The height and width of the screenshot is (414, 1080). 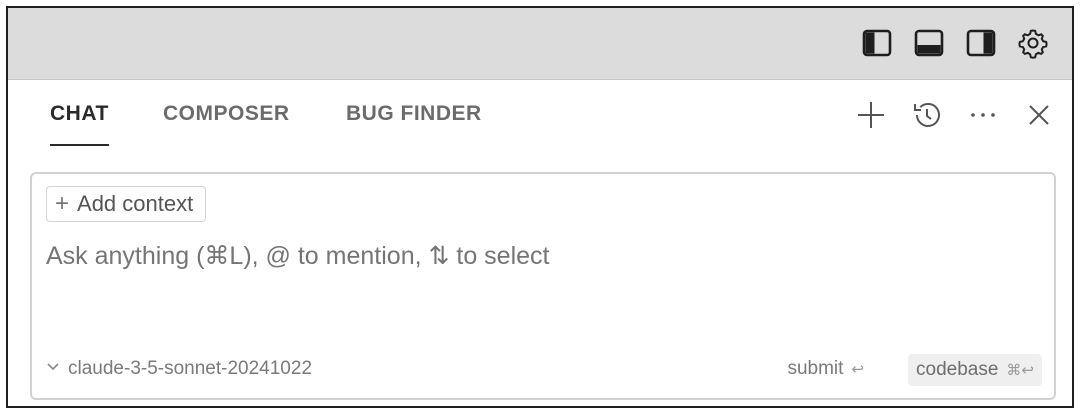 I want to click on plus-icon, so click(x=871, y=115).